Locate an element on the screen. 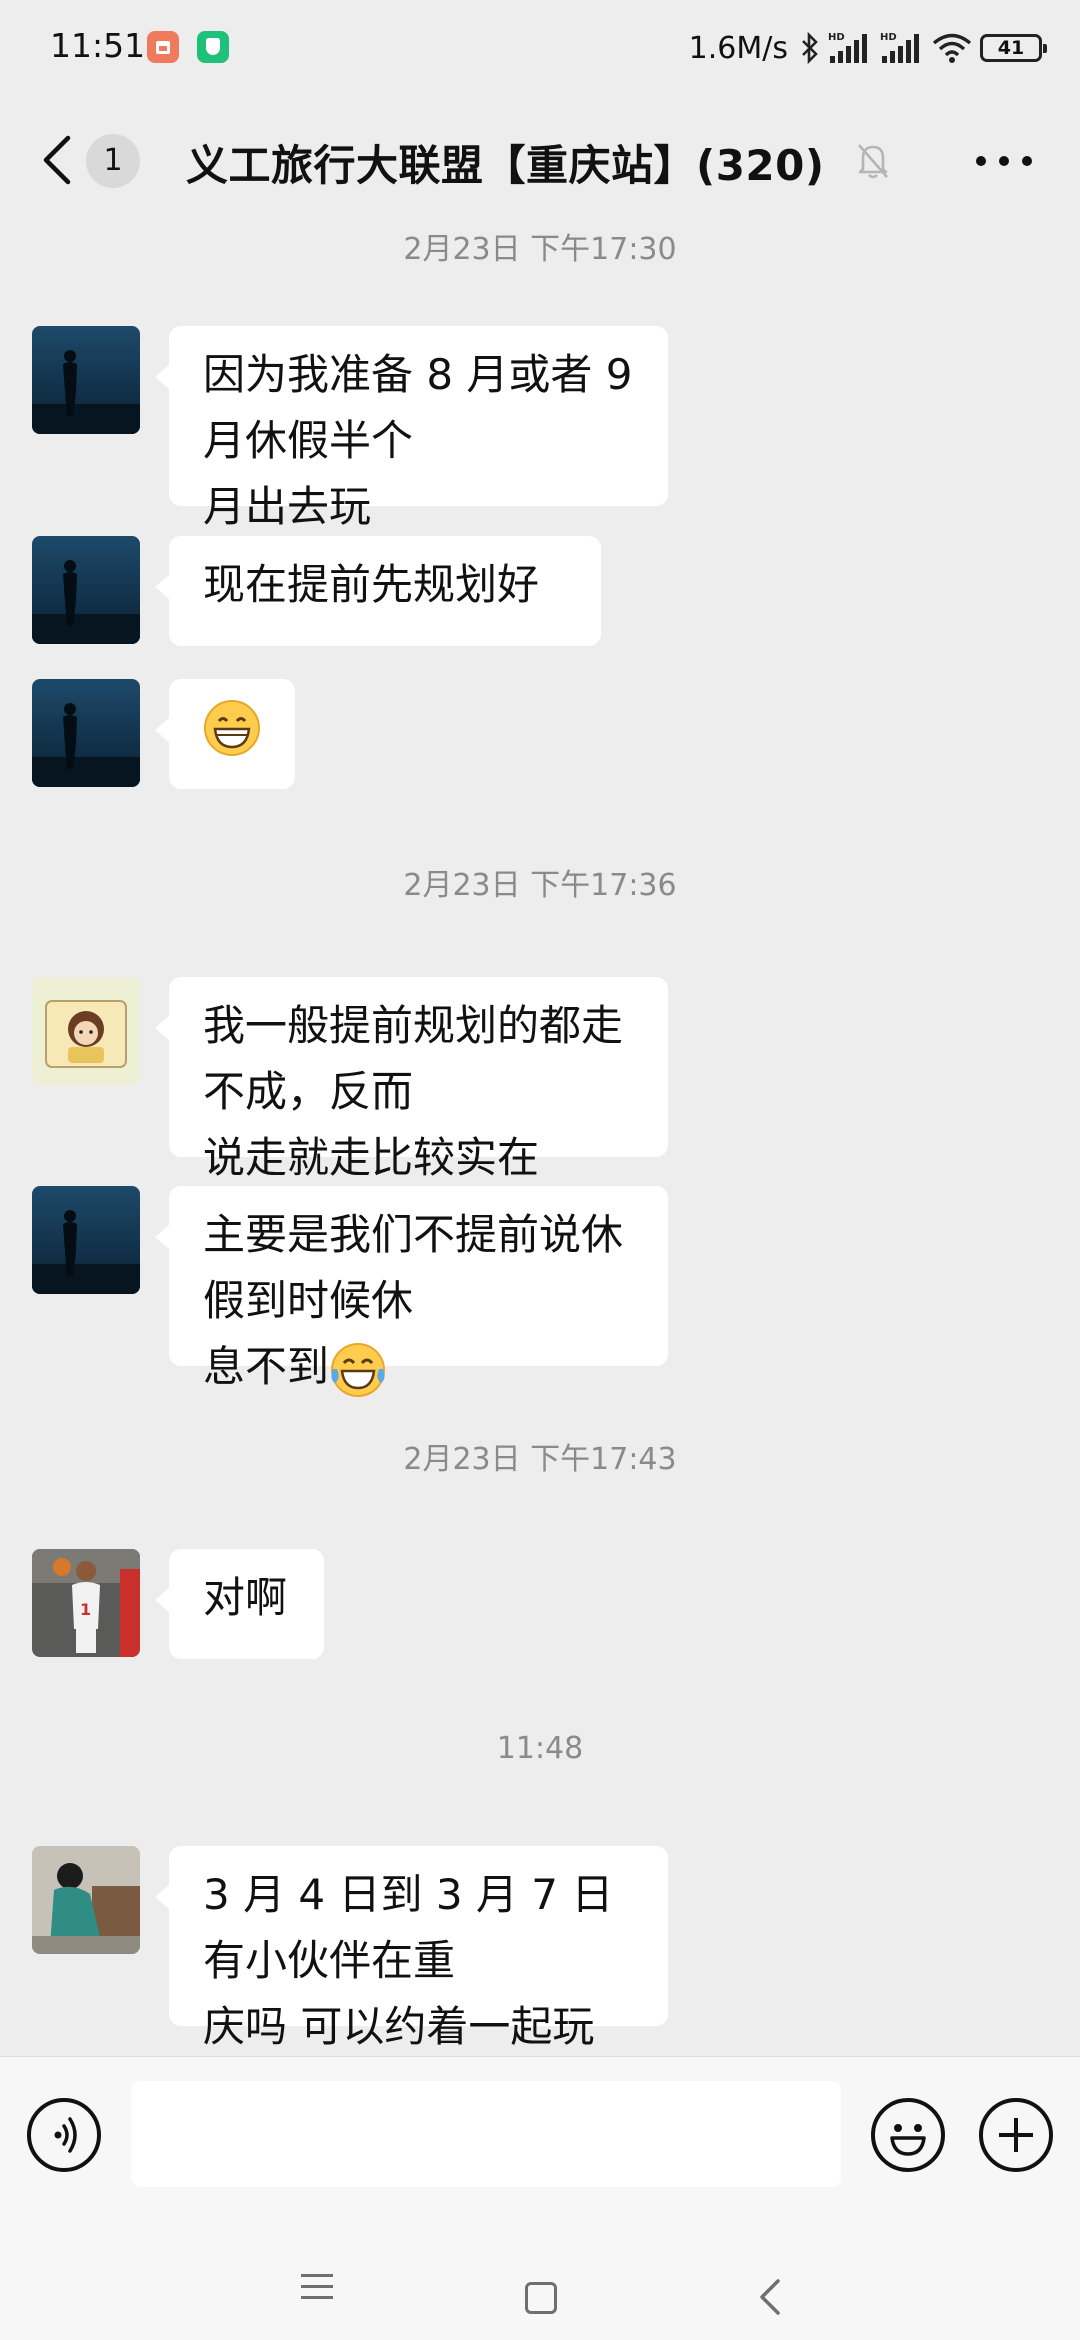 This screenshot has height=2340, width=1080. message-text: 主要是我们不提前说休假到时候休 is located at coordinates (413, 1267).